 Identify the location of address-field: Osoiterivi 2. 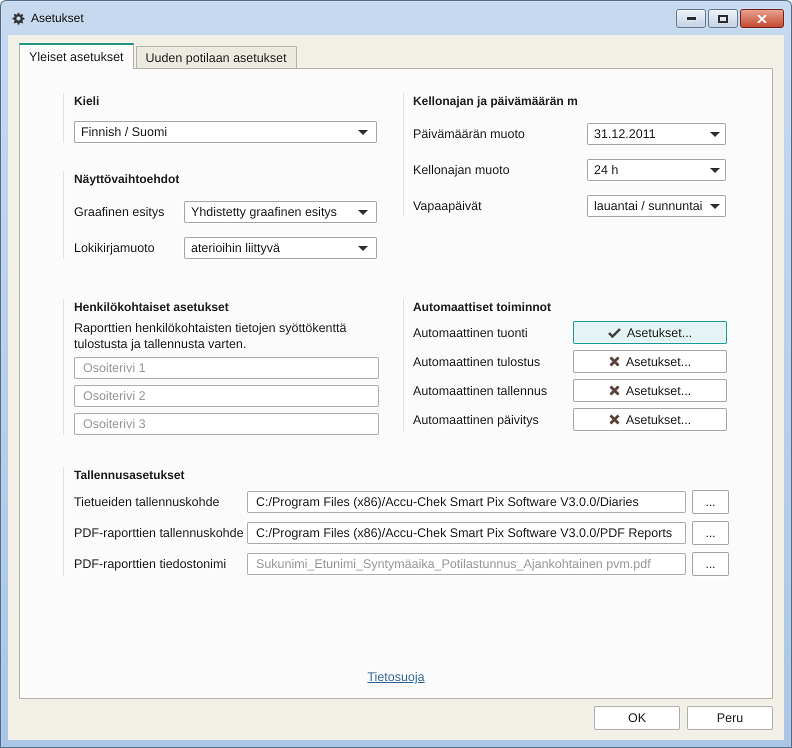
(226, 396).